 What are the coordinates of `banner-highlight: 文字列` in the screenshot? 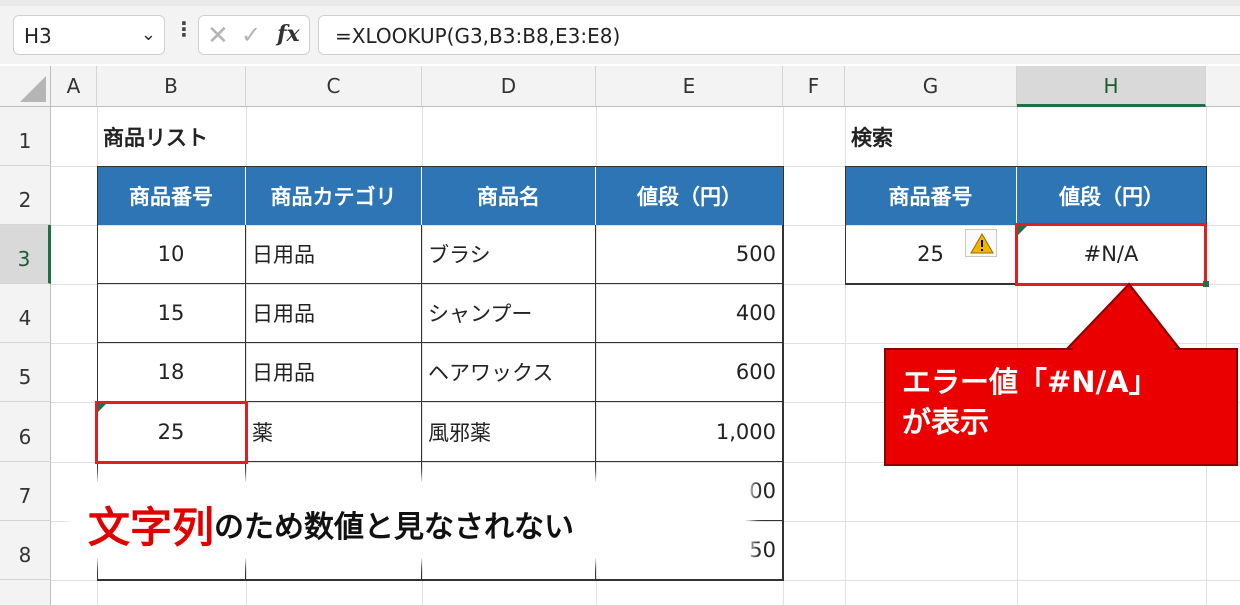 It's located at (151, 527).